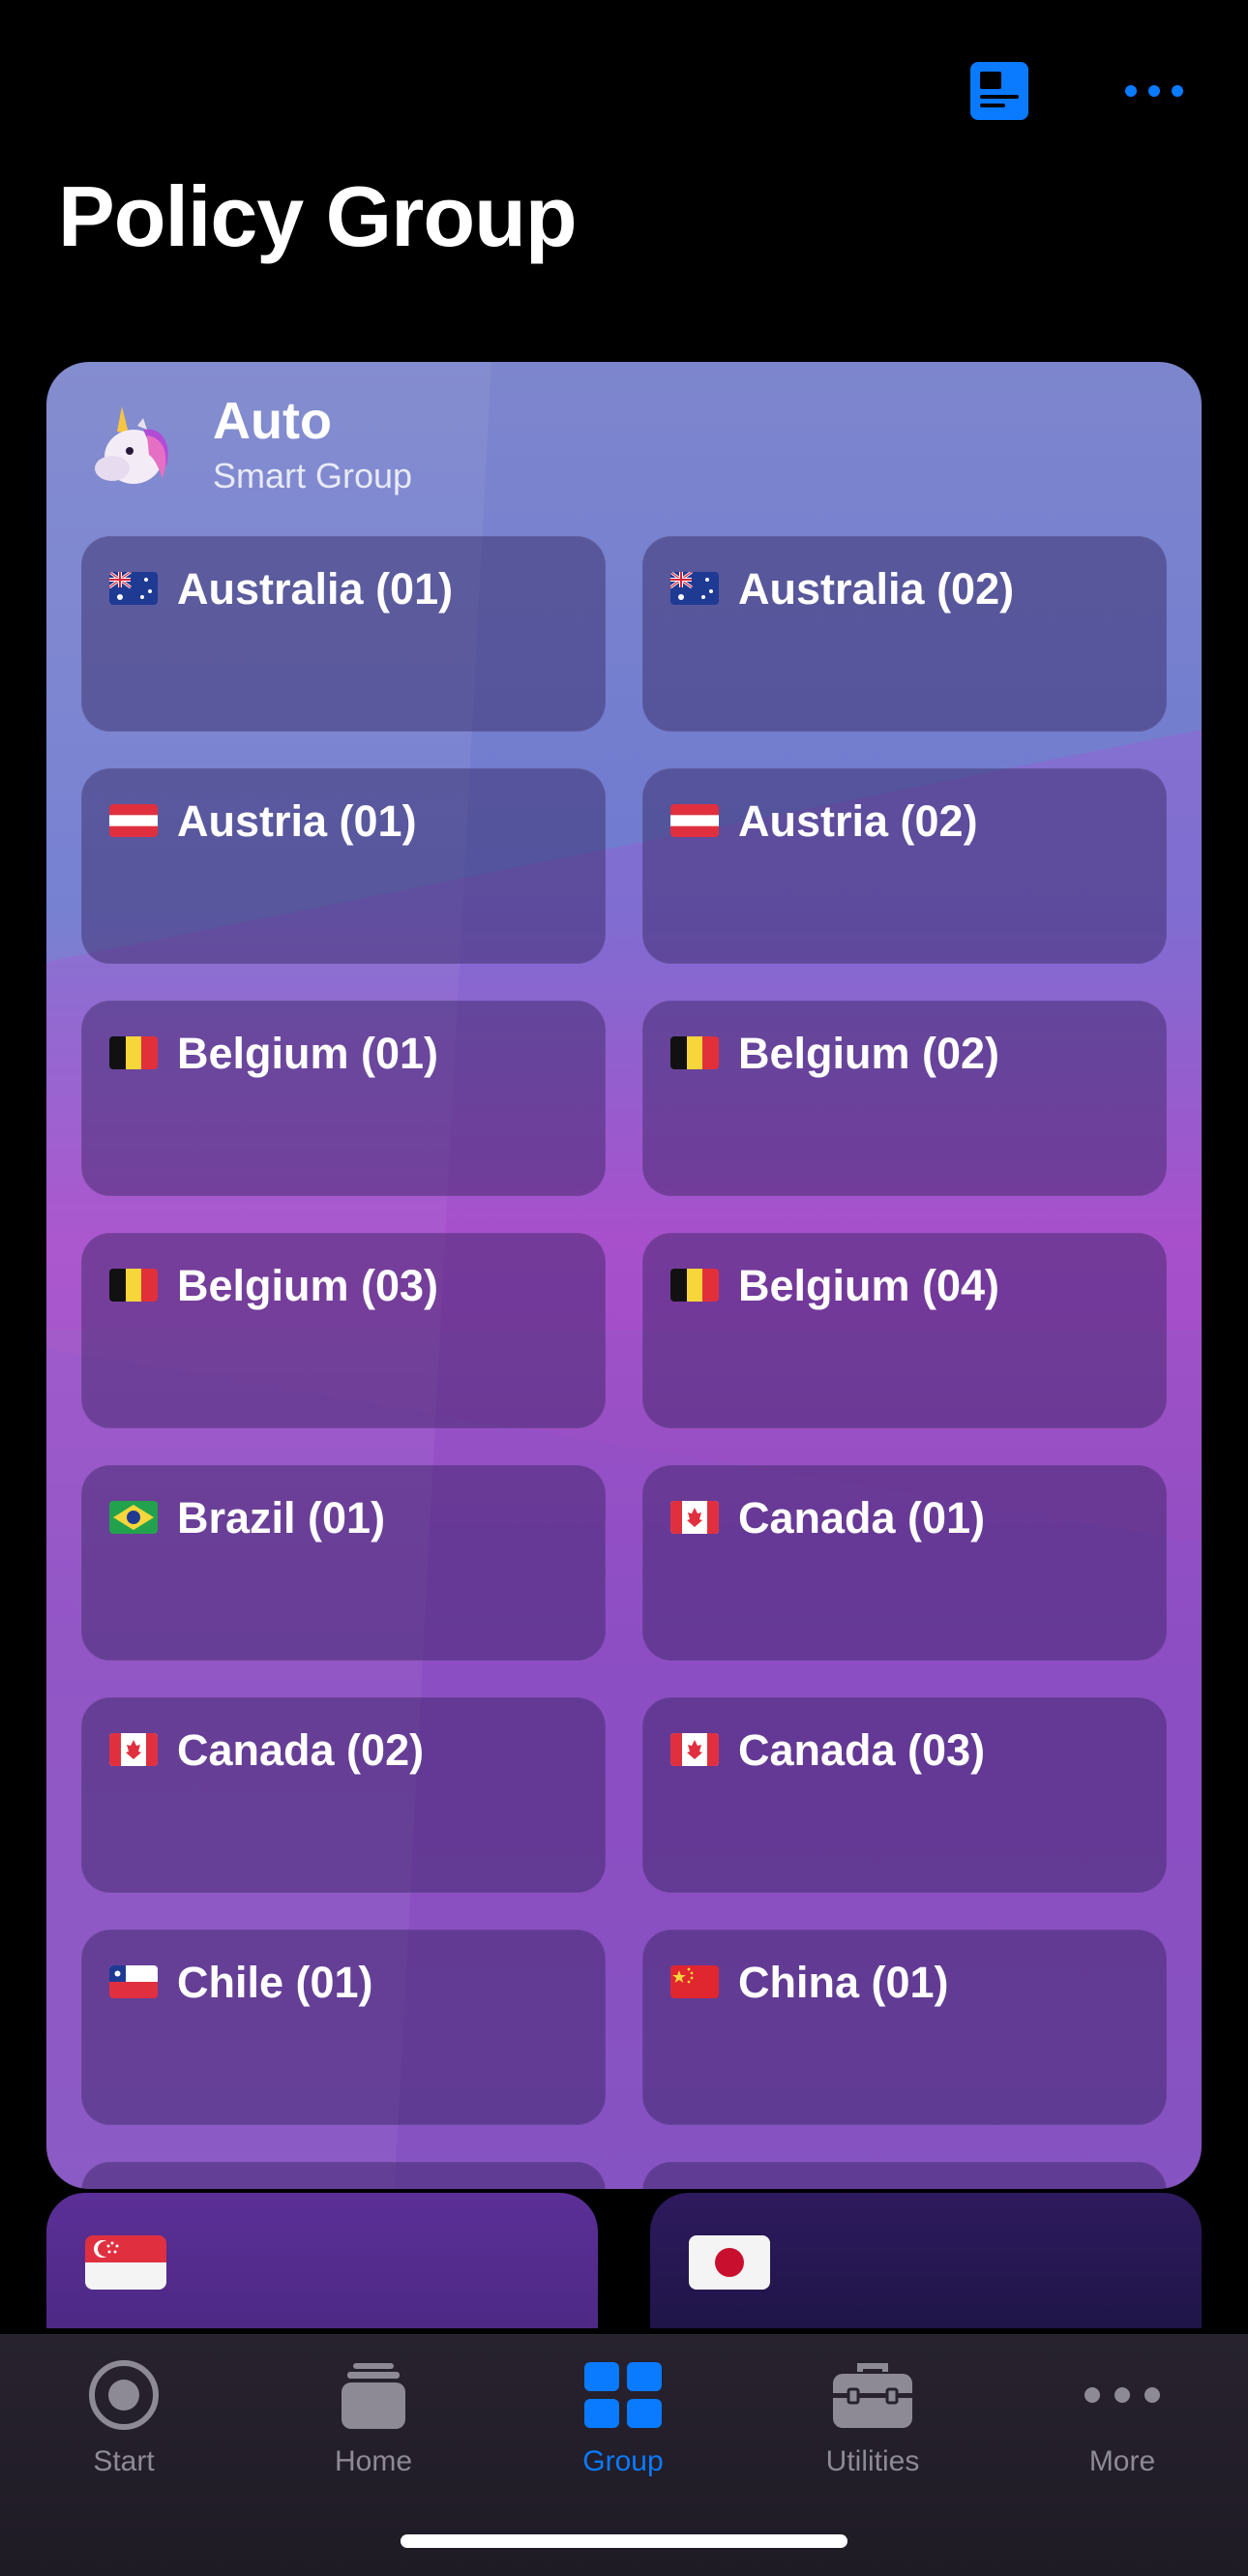 The image size is (1248, 2576). Describe the element at coordinates (858, 821) in the screenshot. I see `proxy-name: Austria (02)` at that location.